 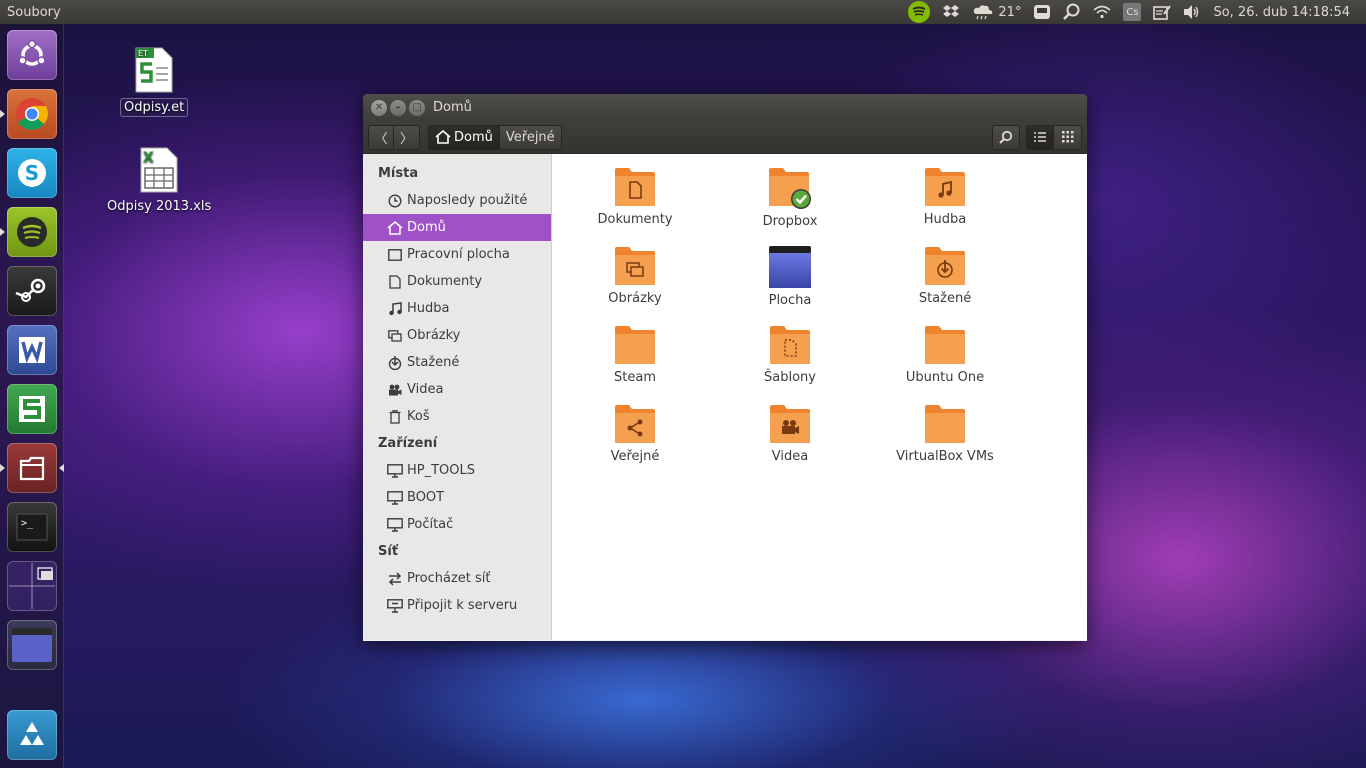 I want to click on launcher-files-button, so click(x=32, y=468).